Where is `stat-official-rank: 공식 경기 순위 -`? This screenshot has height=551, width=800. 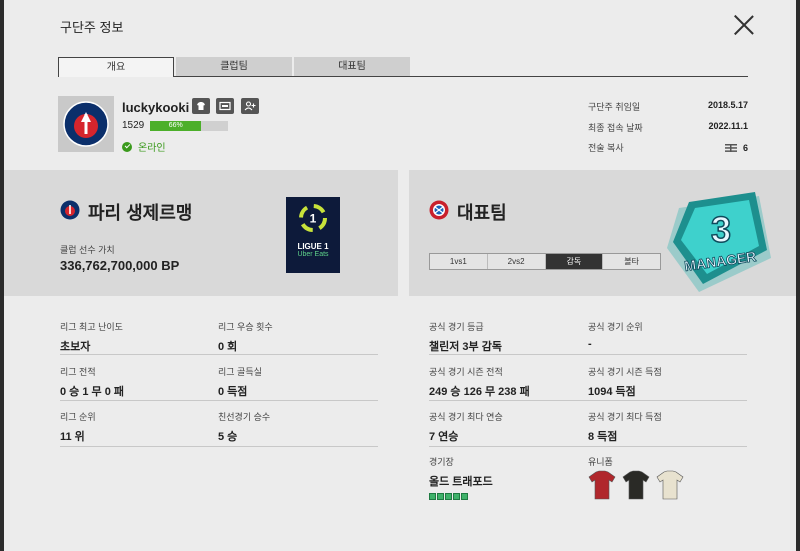 stat-official-rank: 공식 경기 순위 - is located at coordinates (615, 335).